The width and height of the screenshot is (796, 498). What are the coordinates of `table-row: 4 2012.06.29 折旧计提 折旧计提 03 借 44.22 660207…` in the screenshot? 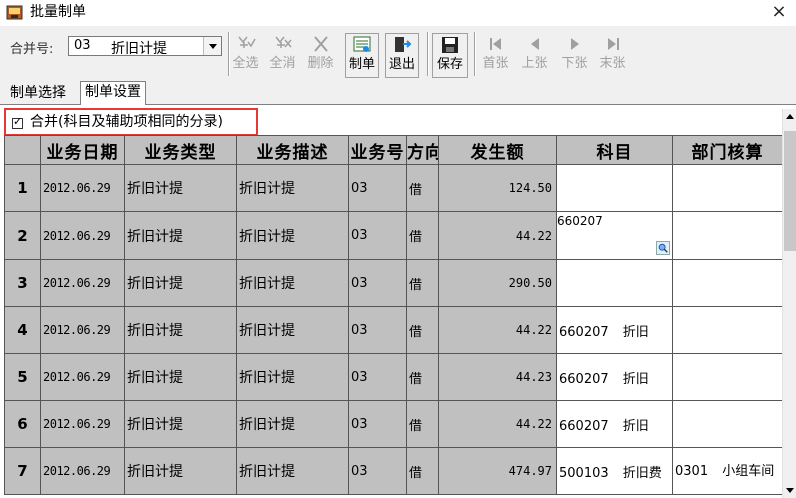 It's located at (393, 330).